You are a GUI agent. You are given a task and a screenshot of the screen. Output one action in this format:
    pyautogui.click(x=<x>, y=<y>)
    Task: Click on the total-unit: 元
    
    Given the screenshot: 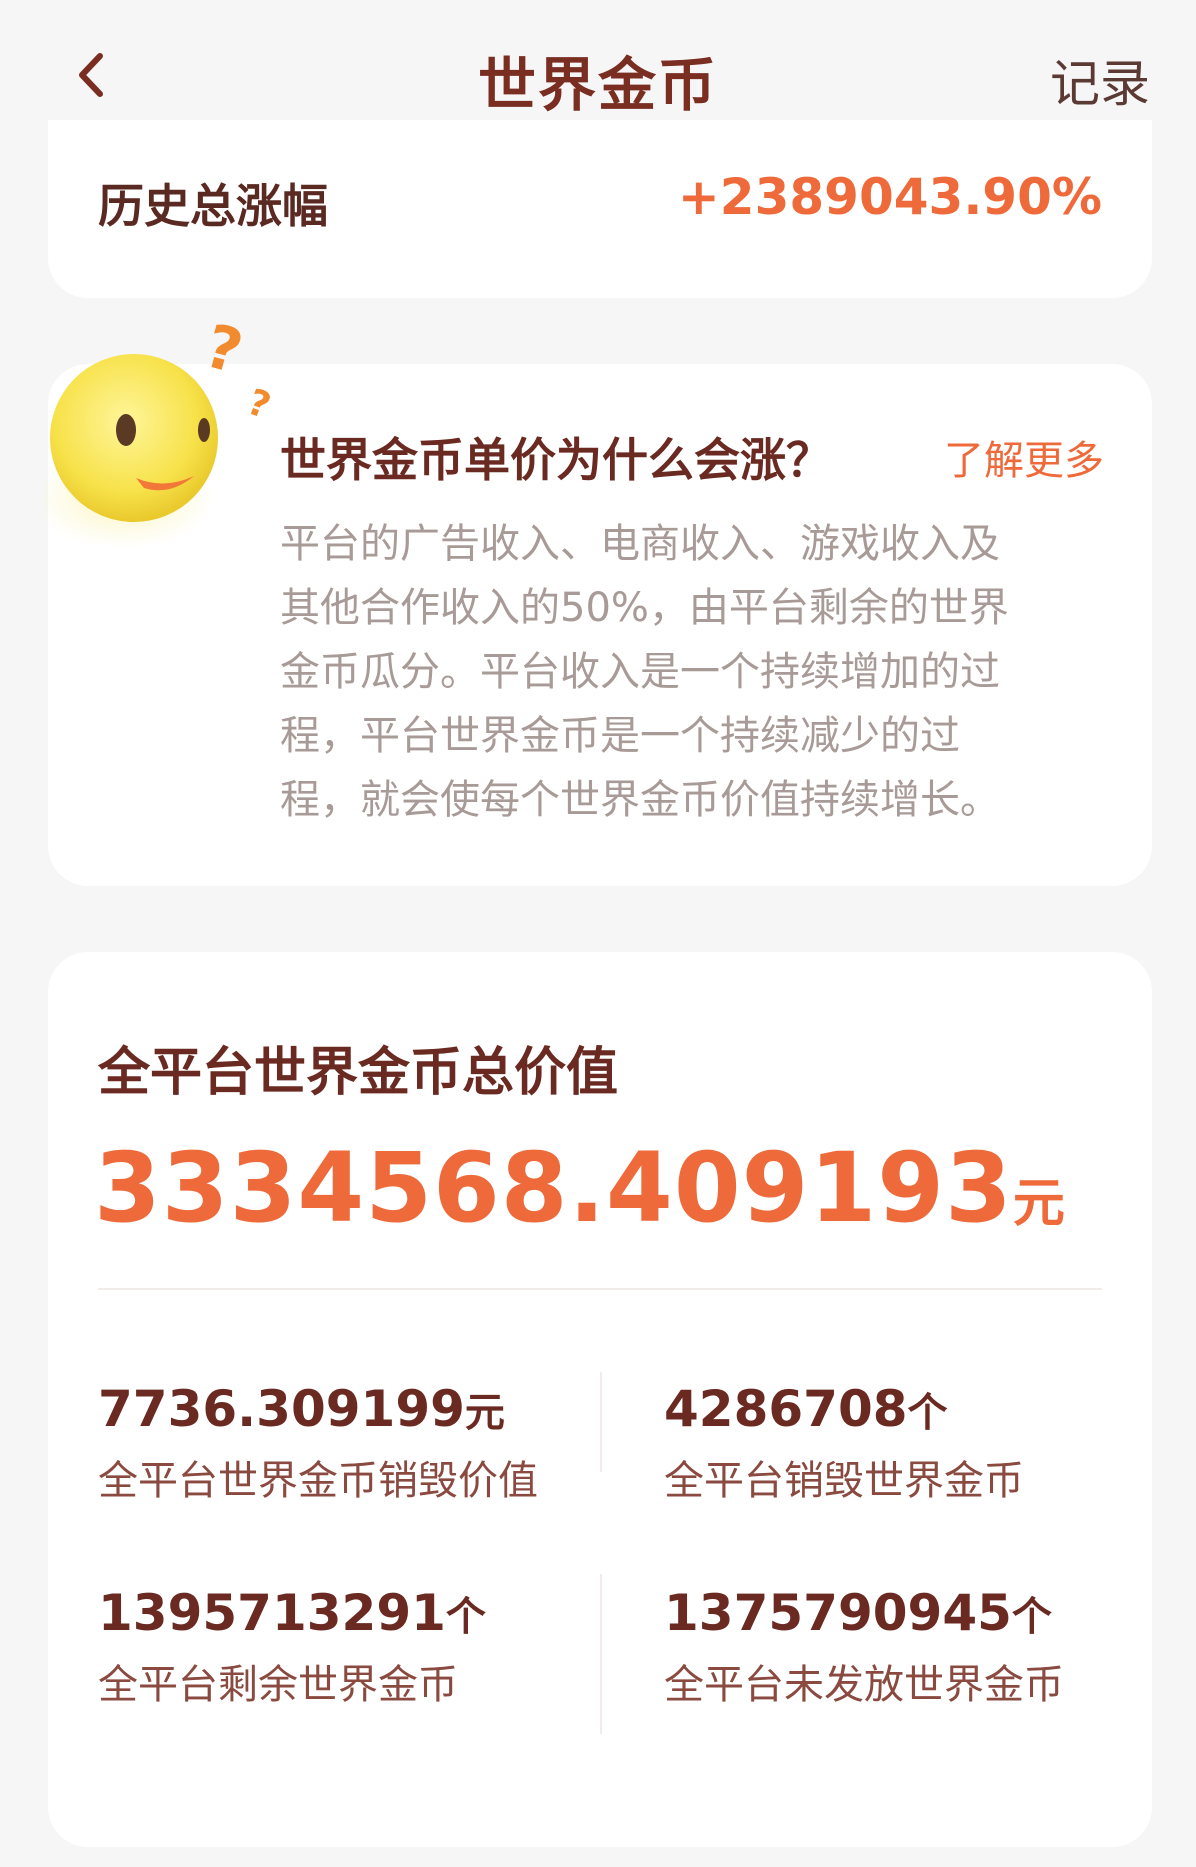 What is the action you would take?
    pyautogui.click(x=1038, y=1204)
    